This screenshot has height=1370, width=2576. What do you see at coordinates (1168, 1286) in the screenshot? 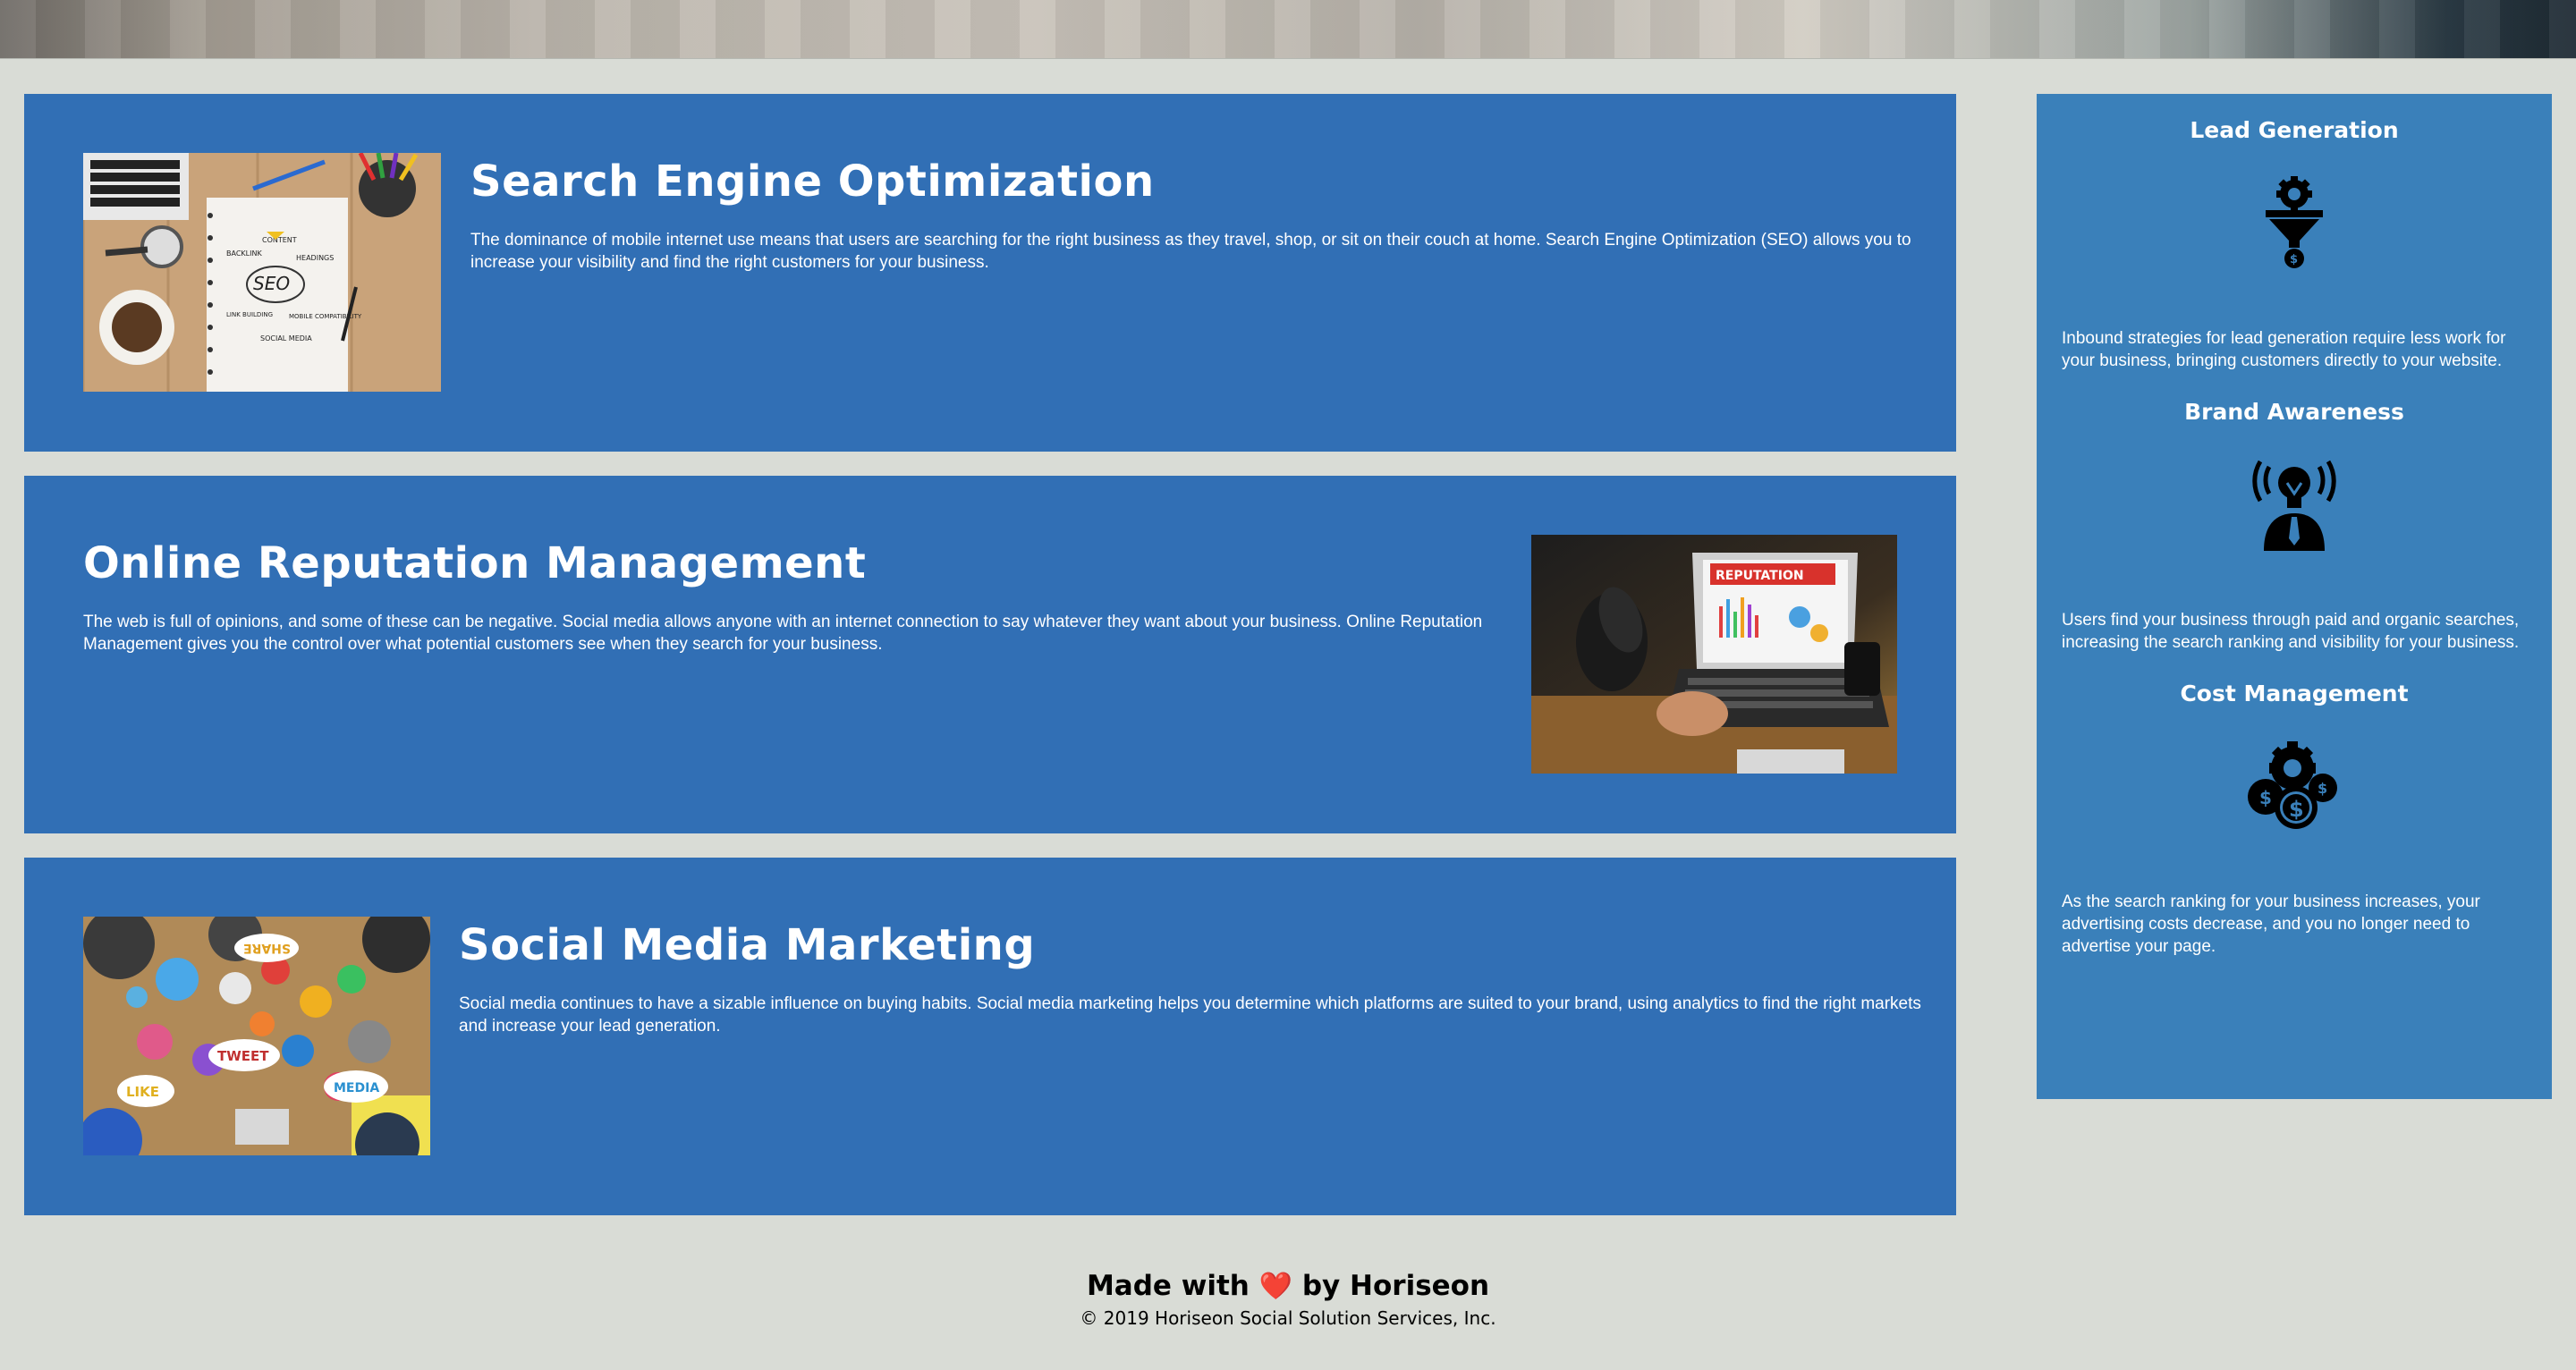
I see `footer-made-prefix: Made with` at bounding box center [1168, 1286].